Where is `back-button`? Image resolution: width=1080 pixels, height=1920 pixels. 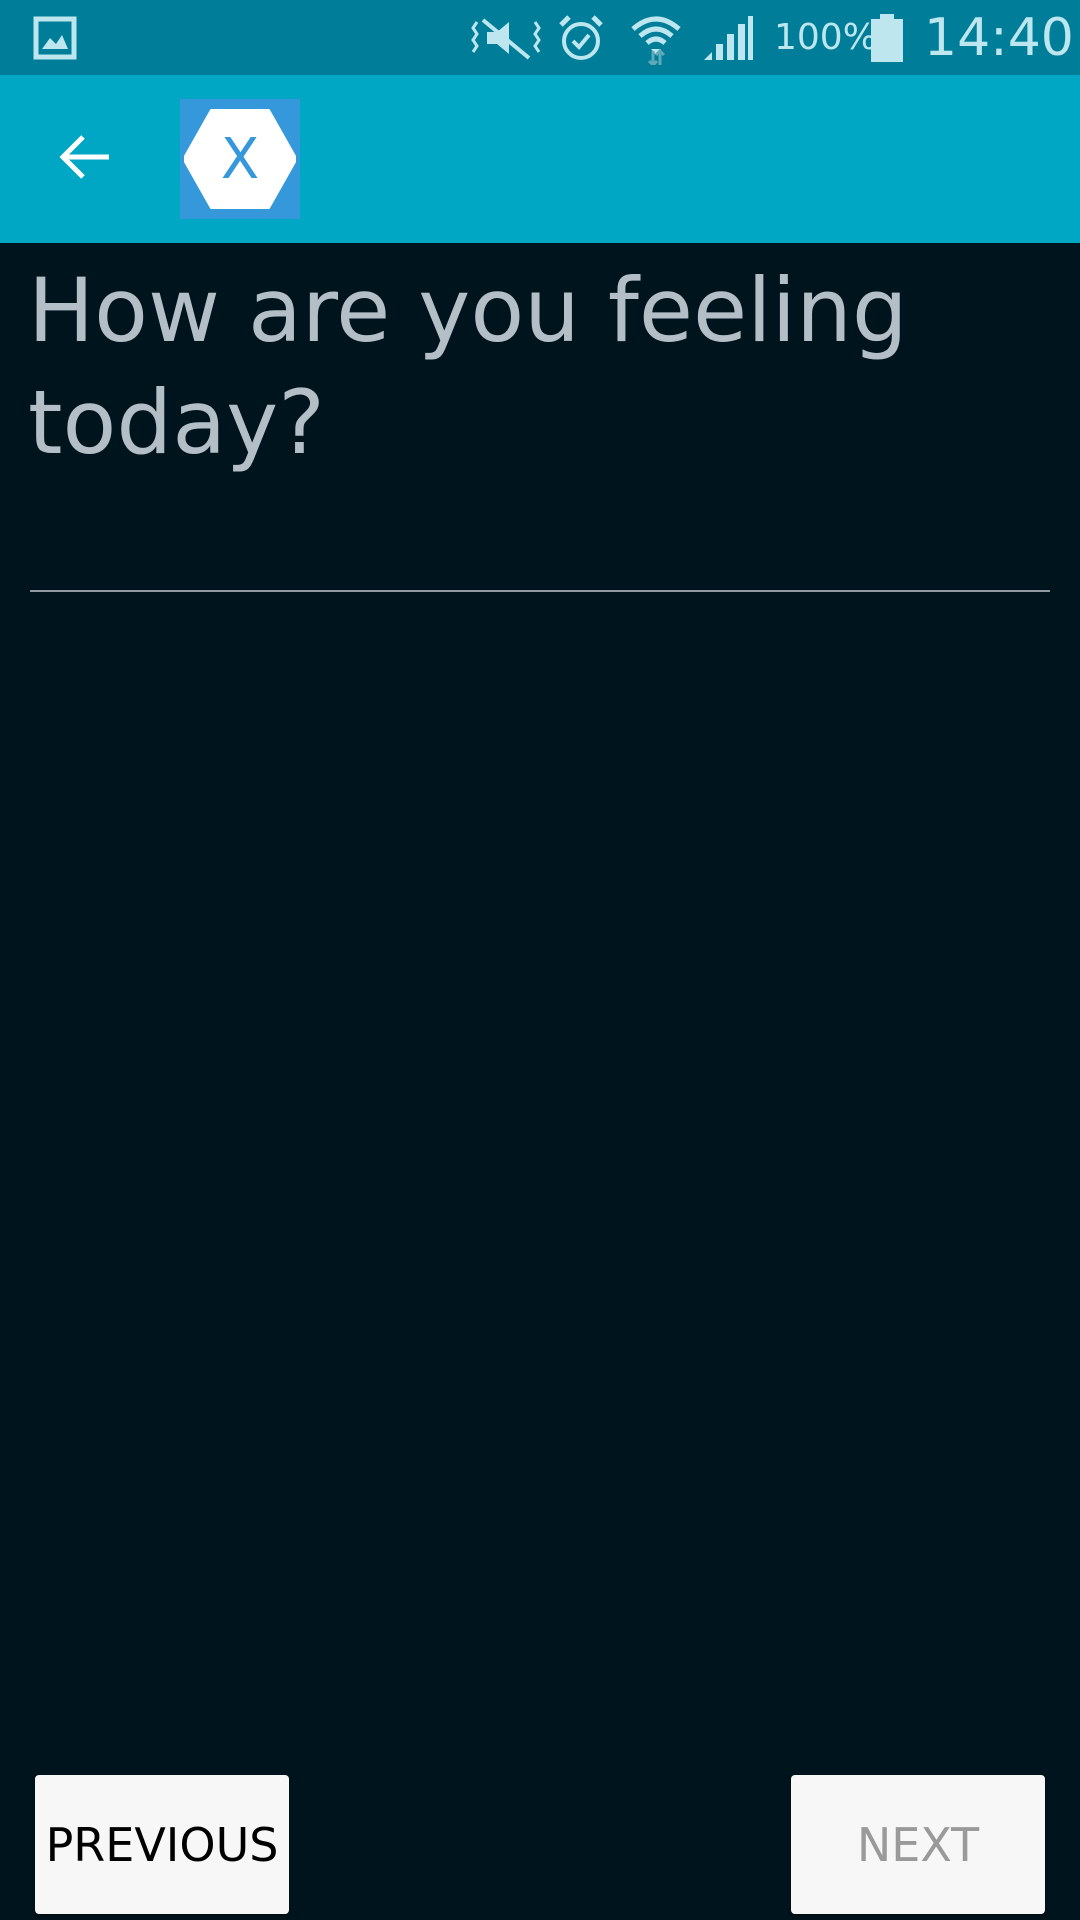
back-button is located at coordinates (85, 159).